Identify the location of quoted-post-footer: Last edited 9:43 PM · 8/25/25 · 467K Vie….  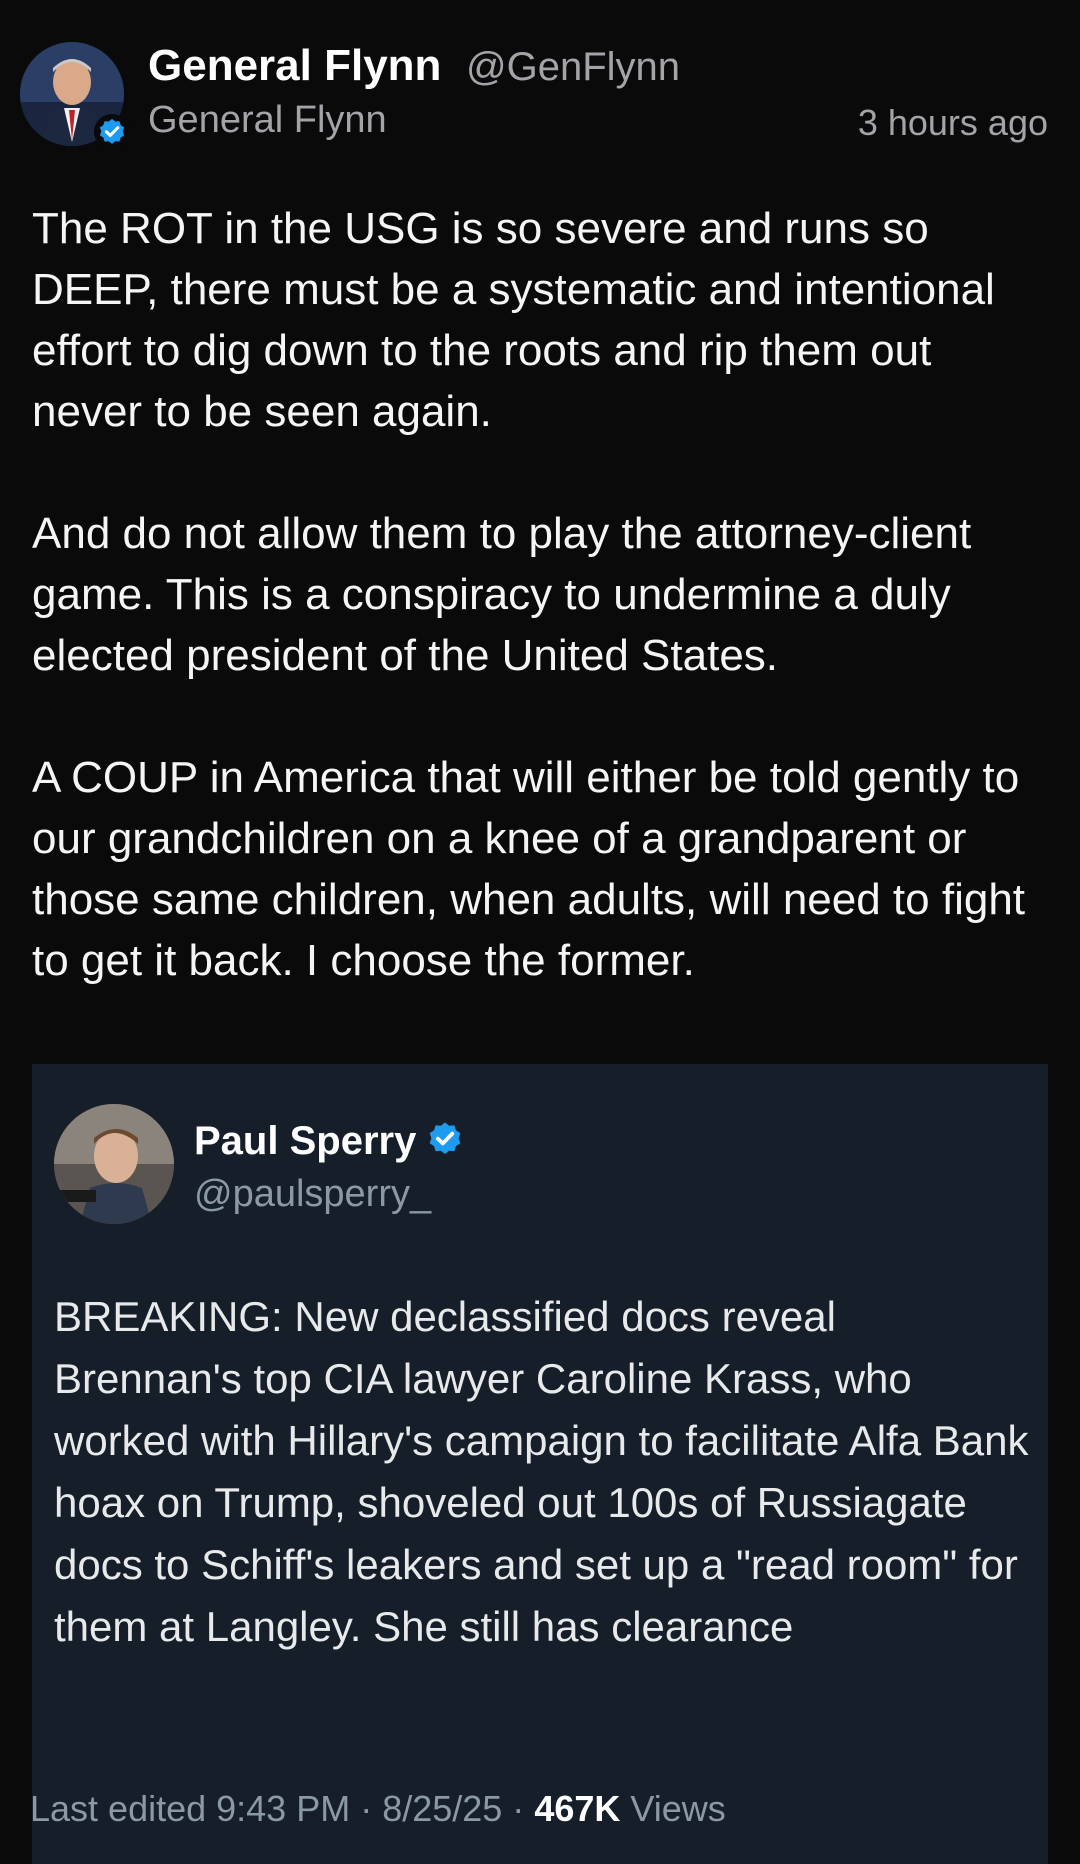
(378, 1809).